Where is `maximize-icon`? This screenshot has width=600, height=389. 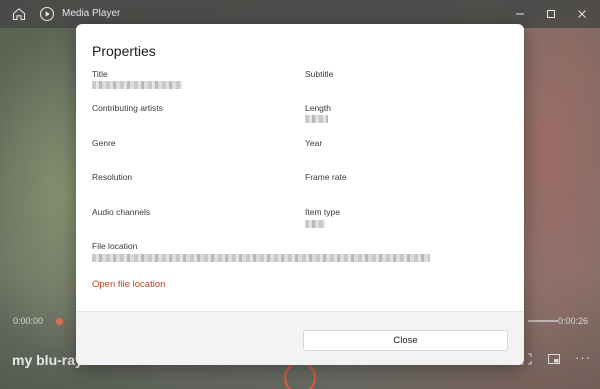
maximize-icon is located at coordinates (551, 14).